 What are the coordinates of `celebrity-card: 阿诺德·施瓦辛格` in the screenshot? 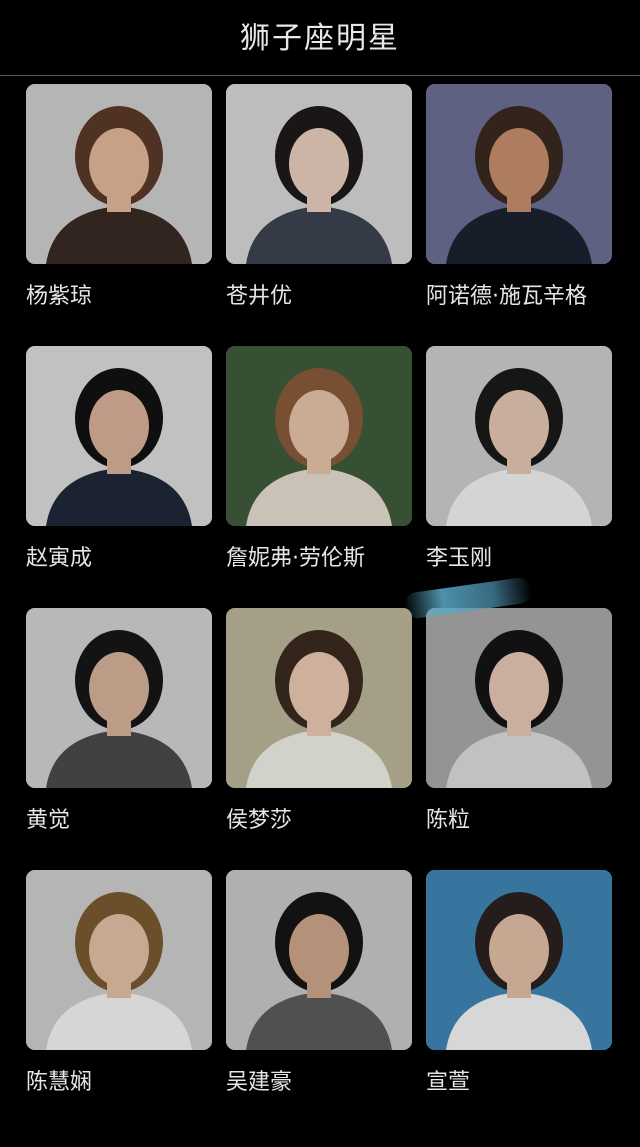 It's located at (519, 215).